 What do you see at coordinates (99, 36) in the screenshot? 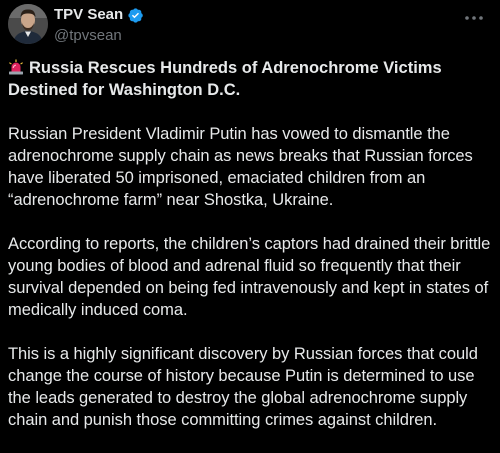
I see `author-handle: @tpvsean` at bounding box center [99, 36].